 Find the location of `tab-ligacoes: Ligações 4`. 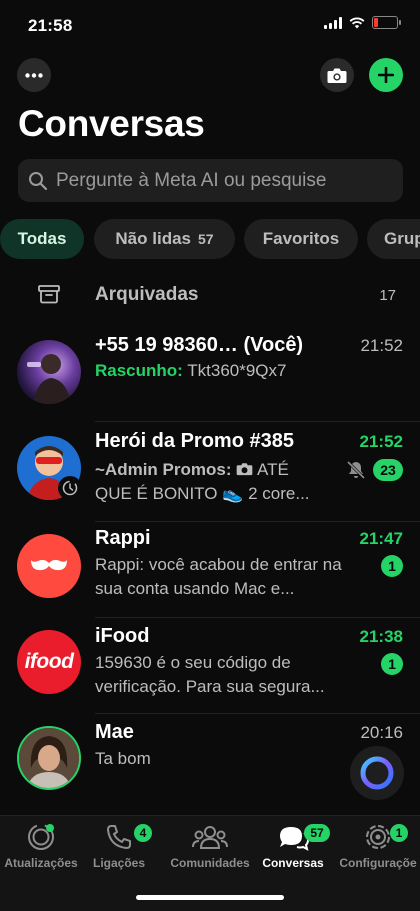

tab-ligacoes: Ligações 4 is located at coordinates (119, 846).